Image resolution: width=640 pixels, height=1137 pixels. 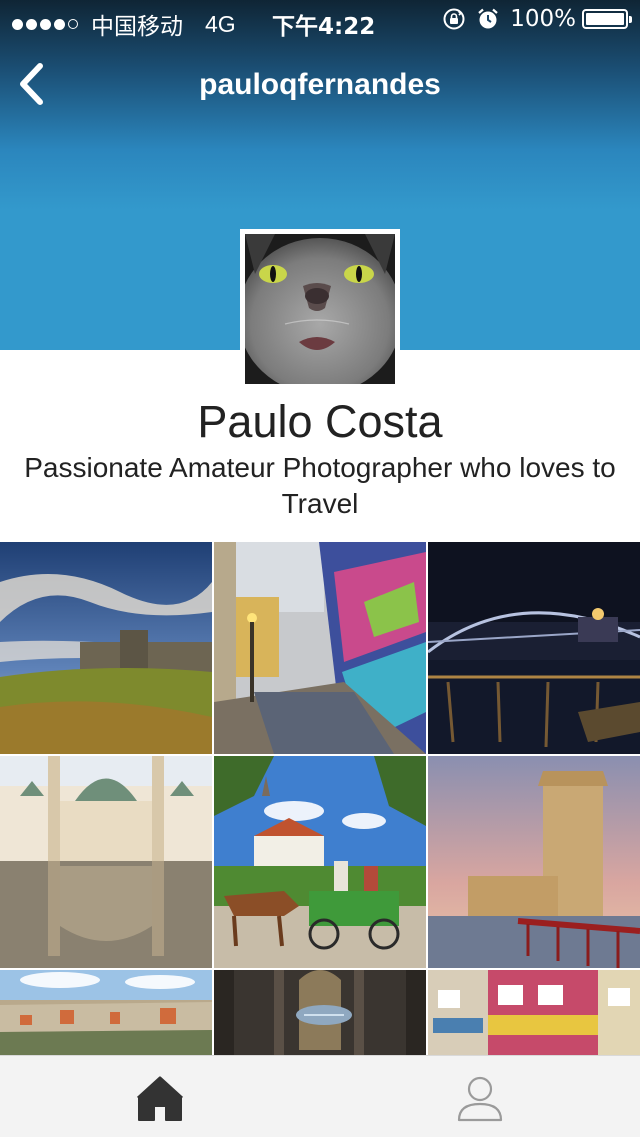 I want to click on horse-carriage-photo, so click(x=320, y=862).